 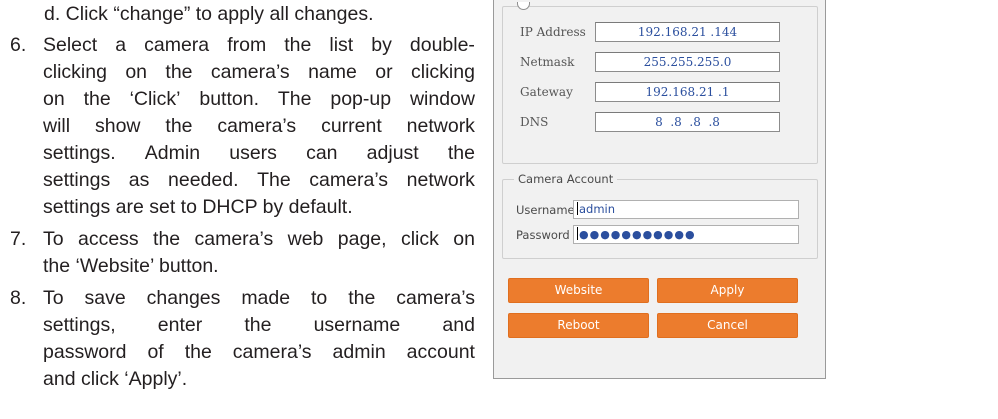 I want to click on word: admin, so click(x=359, y=352).